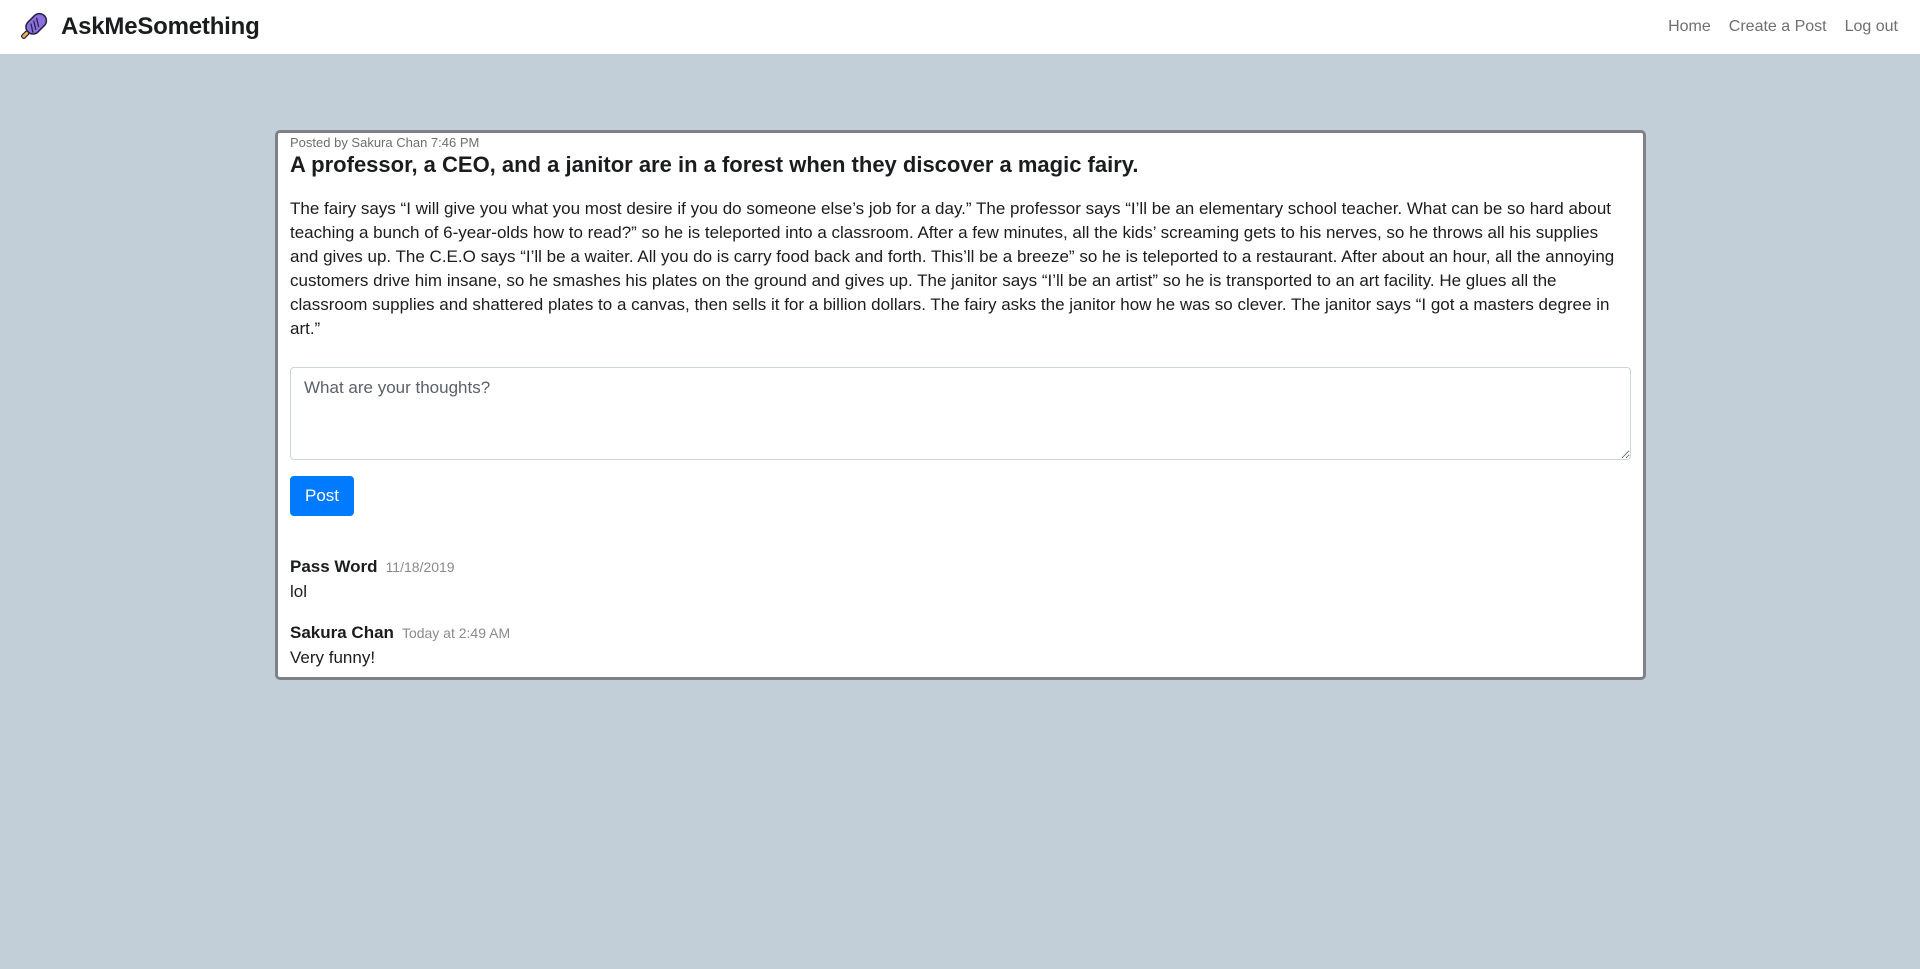 The image size is (1920, 969). I want to click on comment-date: 11/18/2019, so click(420, 567).